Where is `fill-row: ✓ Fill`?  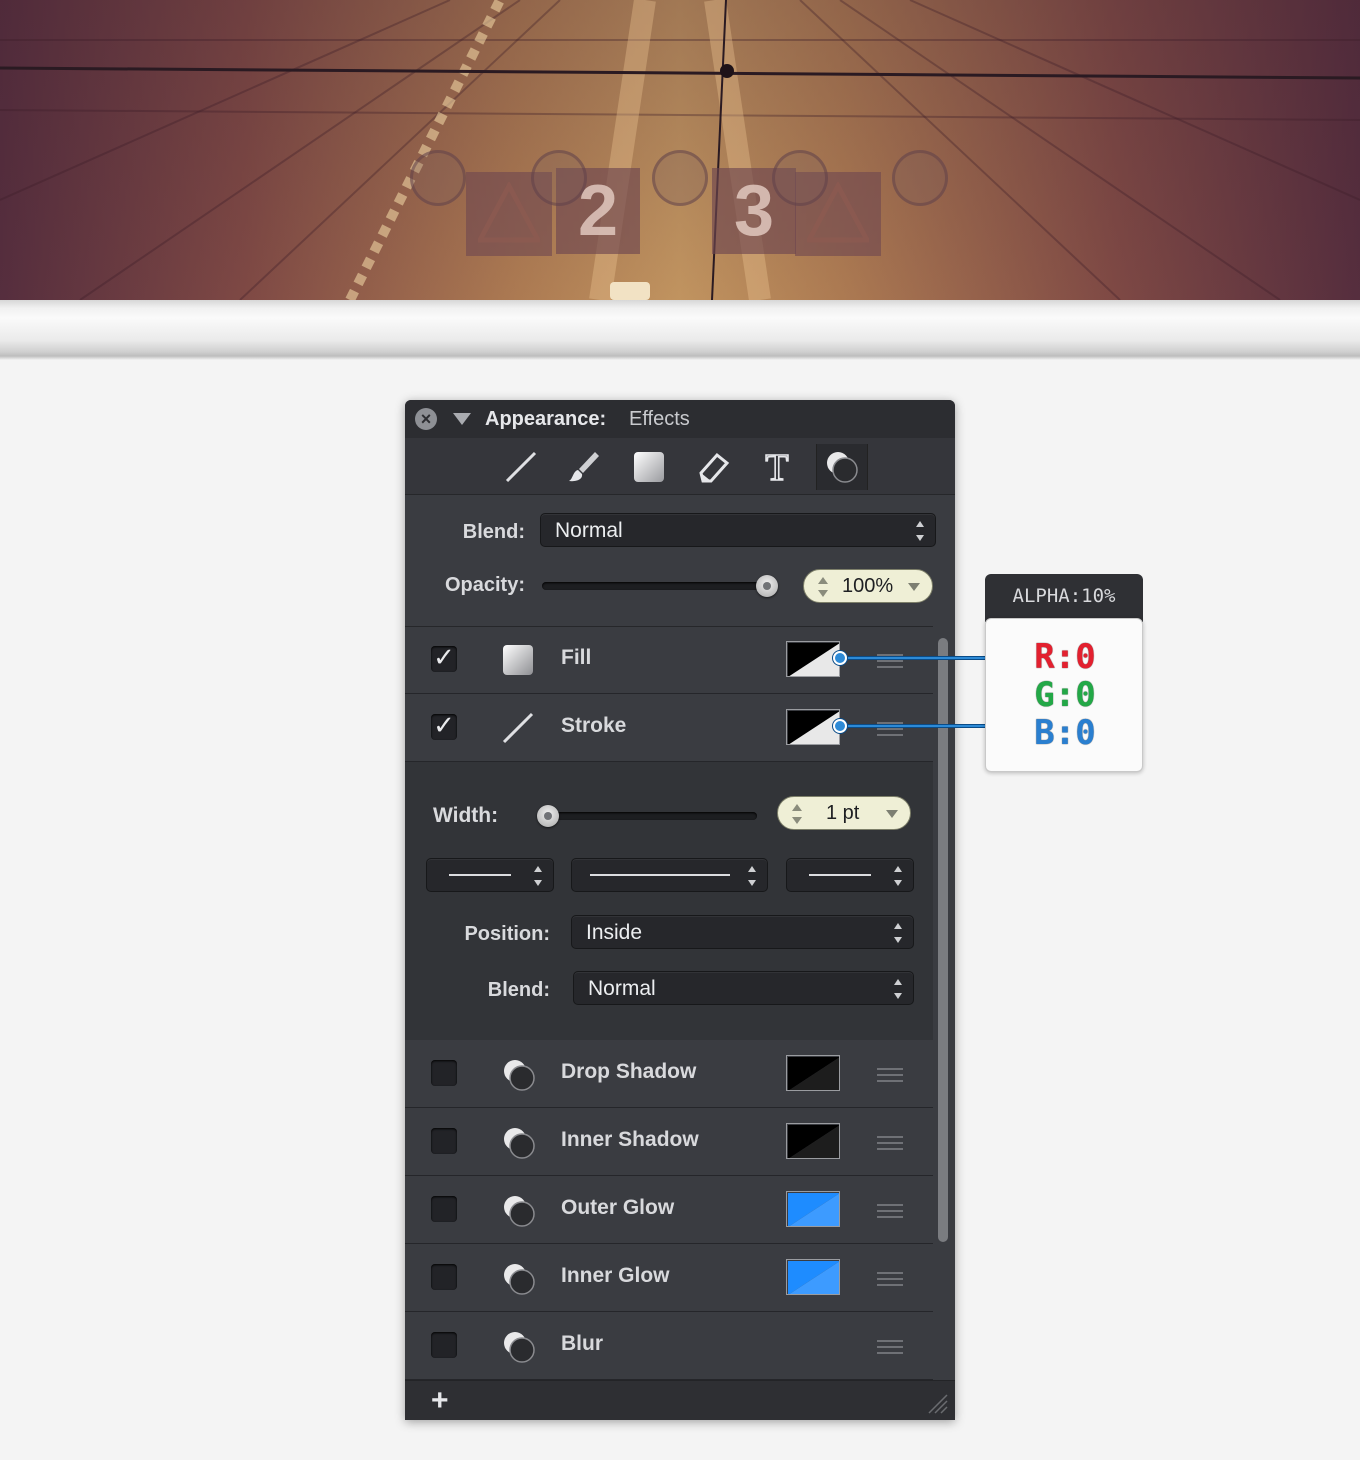 fill-row: ✓ Fill is located at coordinates (669, 660).